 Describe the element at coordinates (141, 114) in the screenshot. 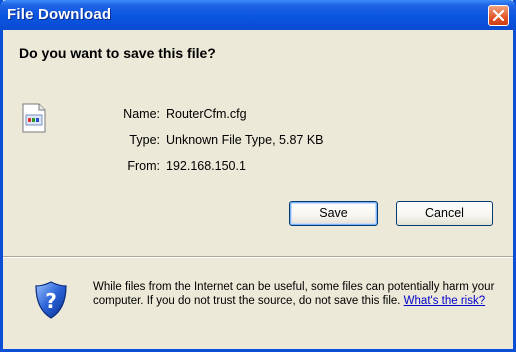

I see `file-name-label: Name:` at that location.